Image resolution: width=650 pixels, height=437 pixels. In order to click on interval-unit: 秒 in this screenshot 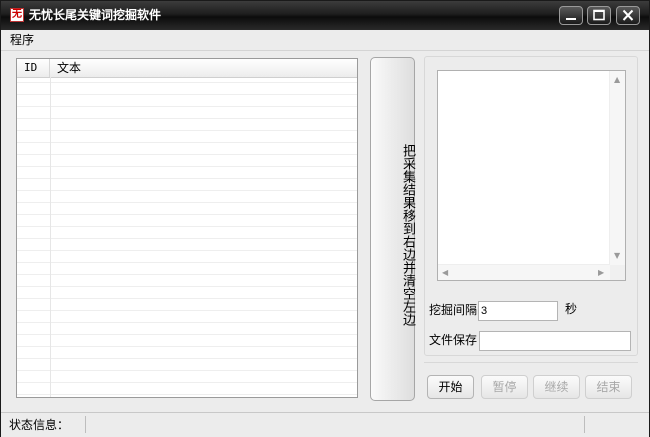, I will do `click(571, 309)`.